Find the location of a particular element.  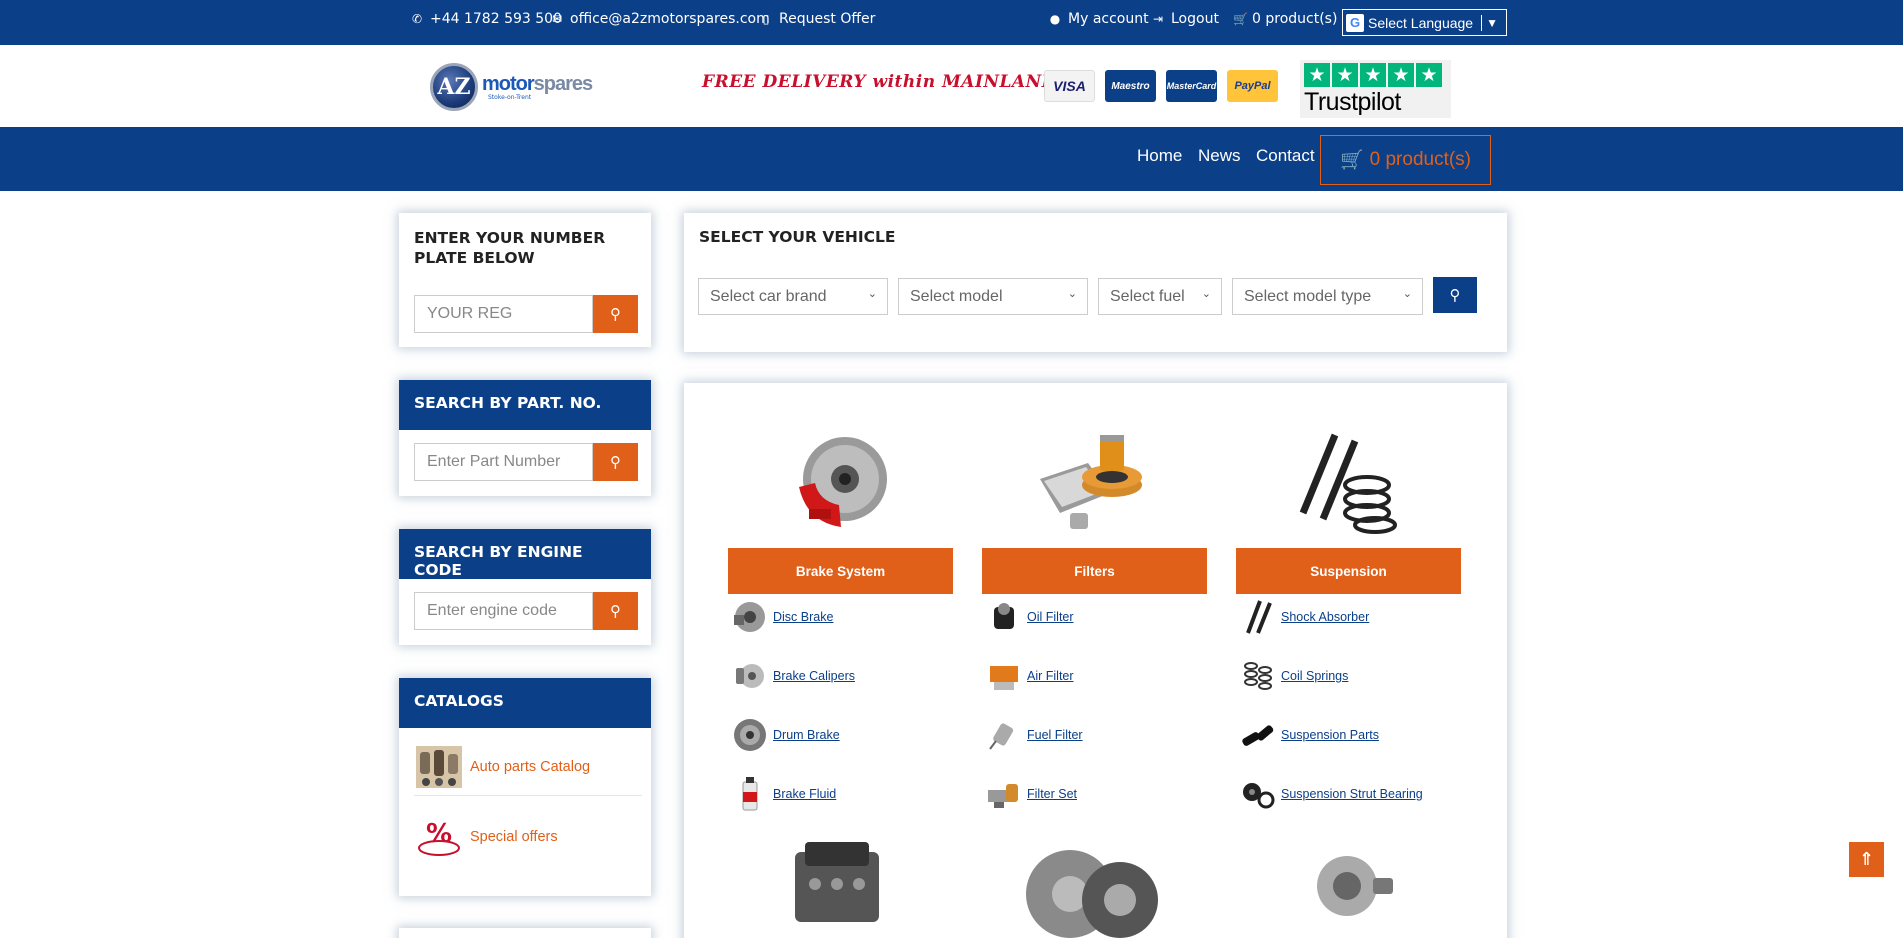

sub-item-drum-brake: Drum Brake is located at coordinates (785, 735).